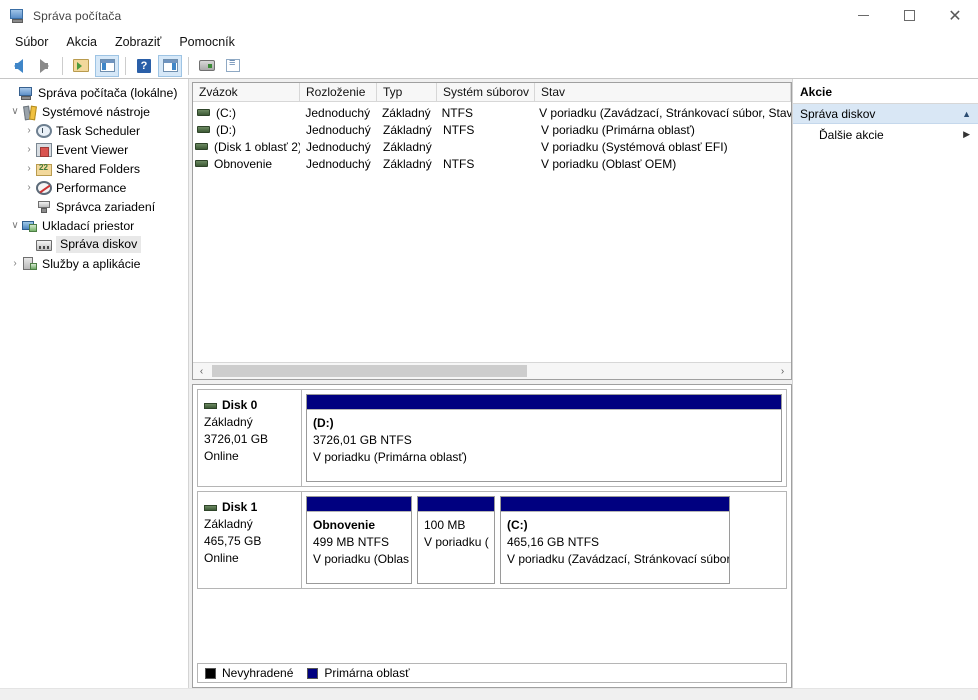 The width and height of the screenshot is (978, 700). Describe the element at coordinates (966, 114) in the screenshot. I see `chevron-up-icon: ▲` at that location.